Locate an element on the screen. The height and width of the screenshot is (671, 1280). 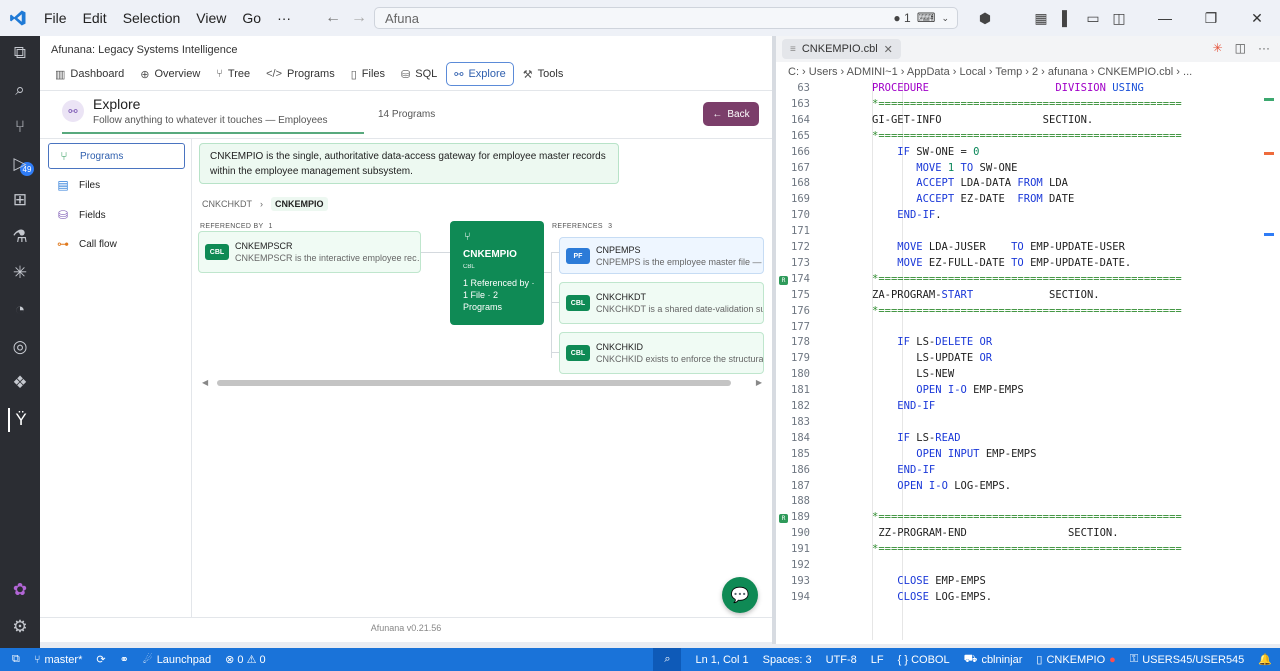
code-line: 63 PROCEDURE DIVISION USING is located at coordinates (1024, 90).